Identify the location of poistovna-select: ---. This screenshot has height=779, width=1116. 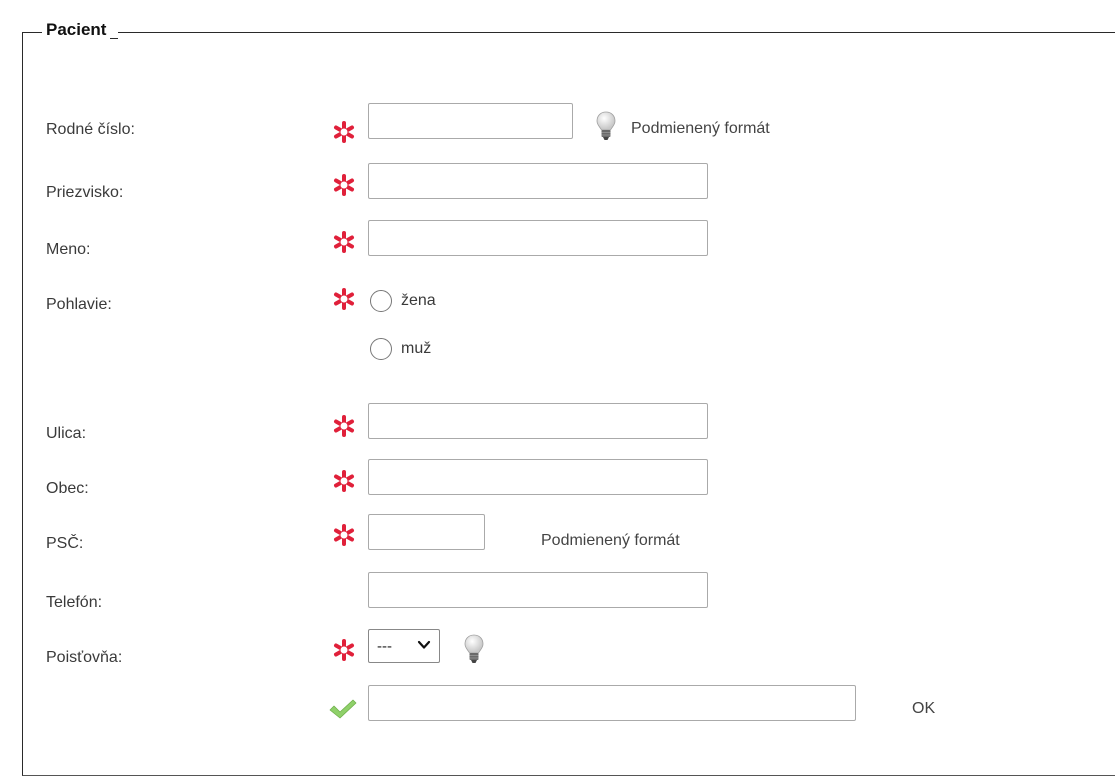
(404, 646).